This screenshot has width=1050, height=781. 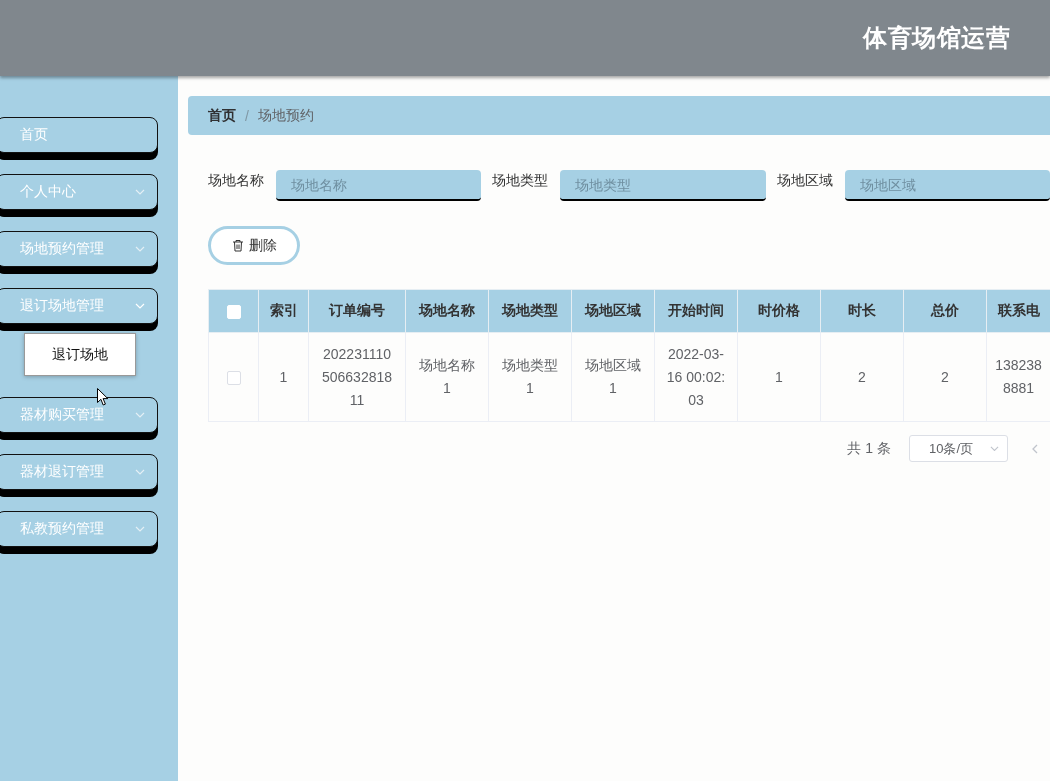 I want to click on field-label: 场地类型, so click(x=520, y=180).